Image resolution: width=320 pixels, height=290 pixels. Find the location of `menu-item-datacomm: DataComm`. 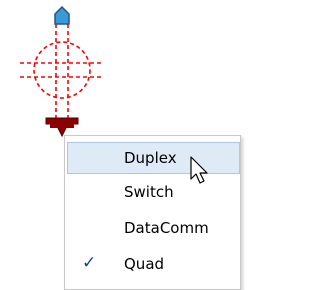

menu-item-datacomm: DataComm is located at coordinates (153, 228).